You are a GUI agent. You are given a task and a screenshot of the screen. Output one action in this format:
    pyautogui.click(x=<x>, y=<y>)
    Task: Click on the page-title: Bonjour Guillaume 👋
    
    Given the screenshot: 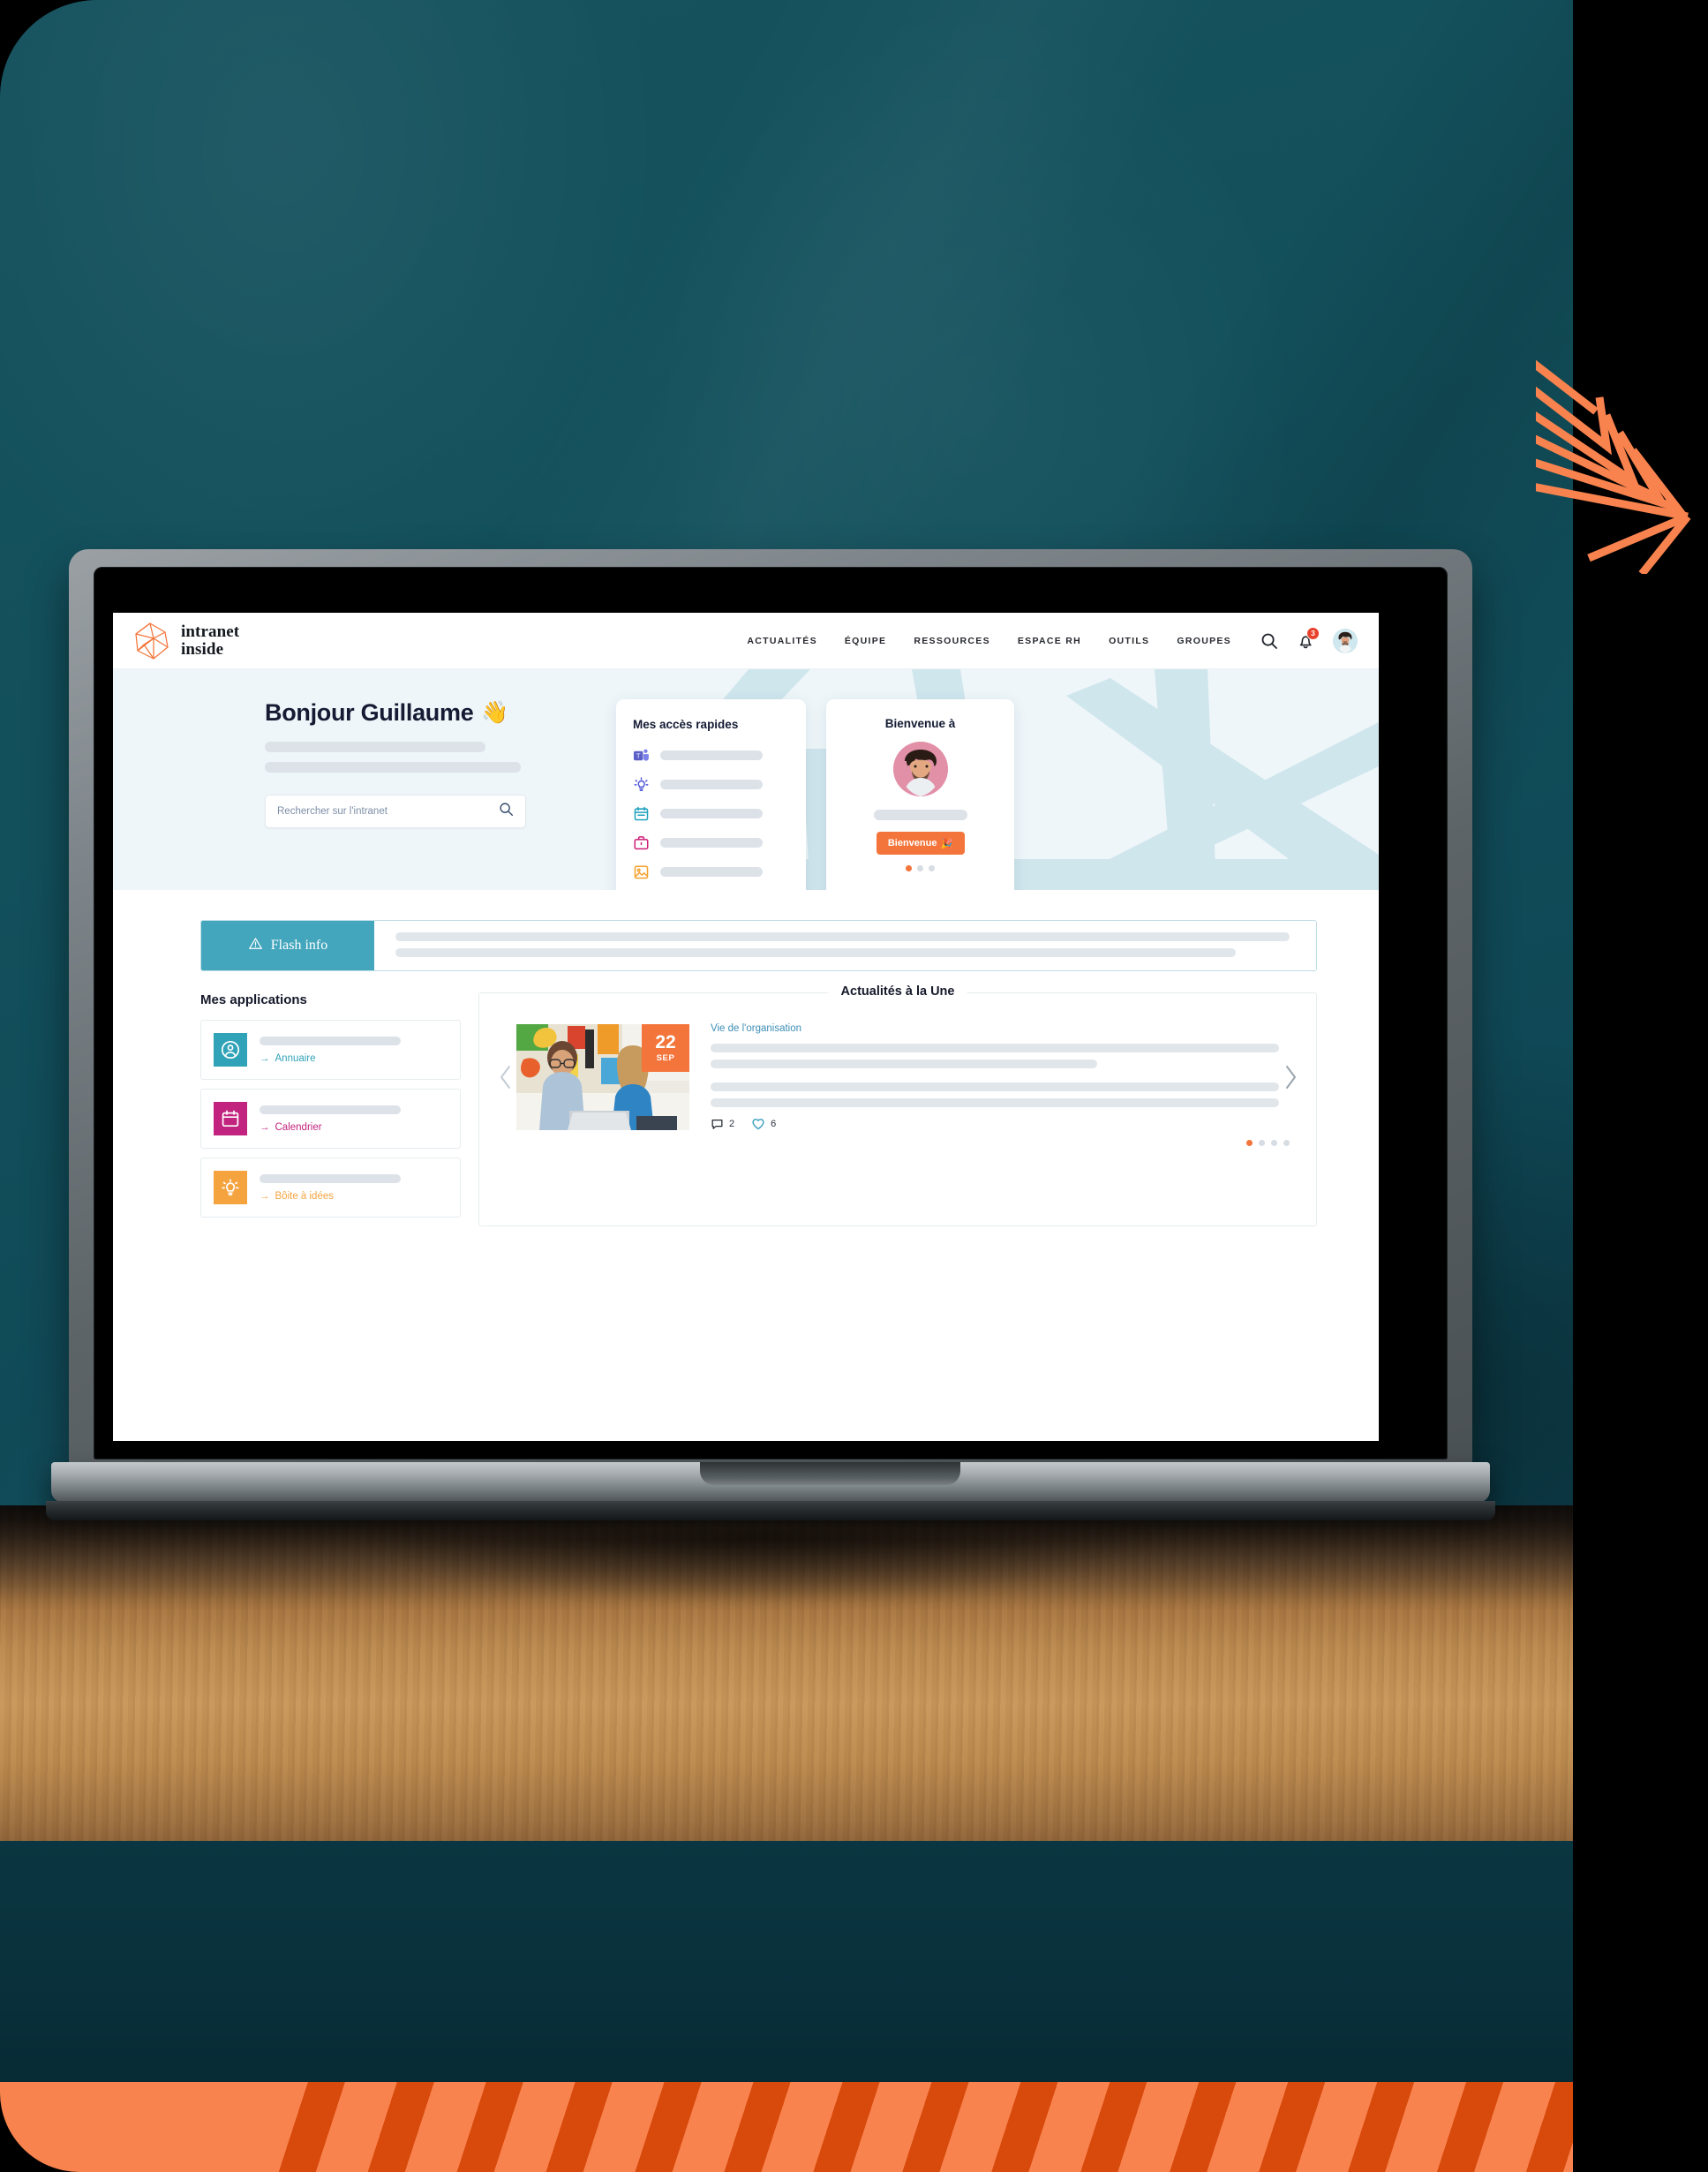 What is the action you would take?
    pyautogui.click(x=436, y=713)
    